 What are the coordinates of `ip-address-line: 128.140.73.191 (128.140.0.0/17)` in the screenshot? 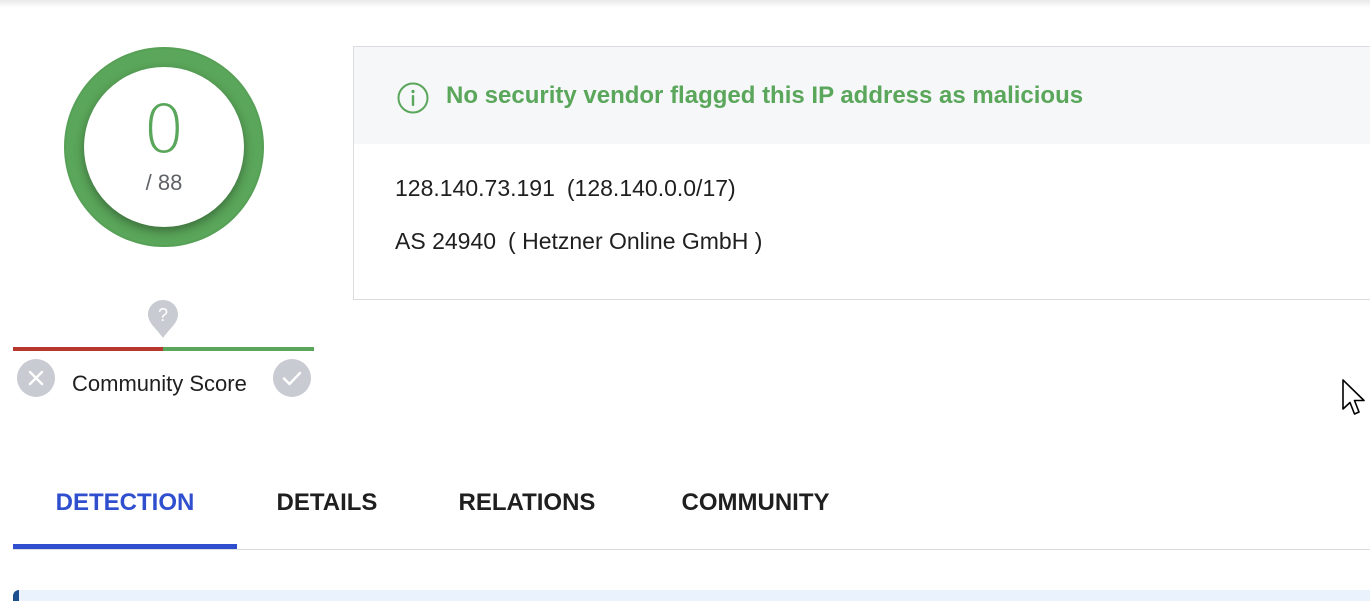 It's located at (565, 188).